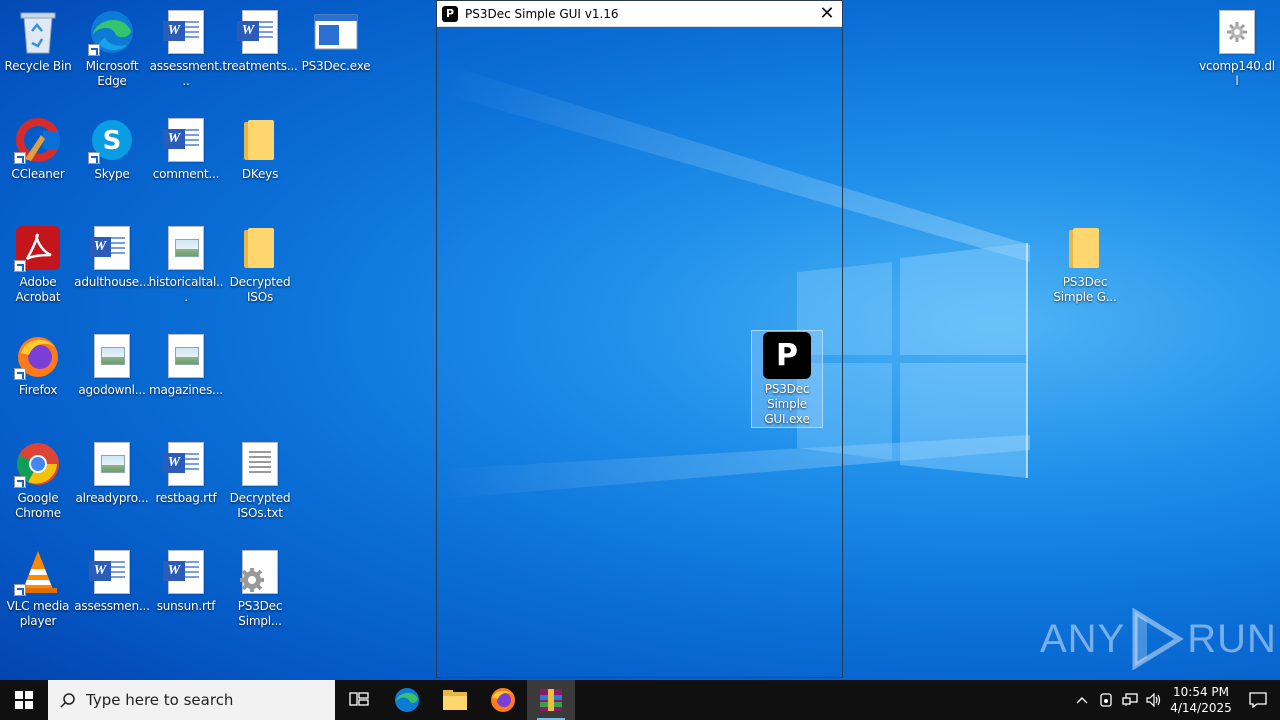 Image resolution: width=1280 pixels, height=720 pixels. I want to click on desktop-icon-recycle-bin: Recycle Bin, so click(38, 41).